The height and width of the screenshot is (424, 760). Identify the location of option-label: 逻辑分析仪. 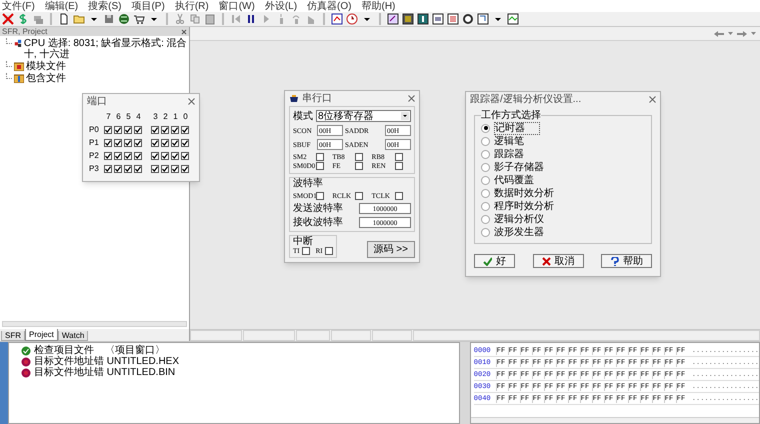
(519, 219).